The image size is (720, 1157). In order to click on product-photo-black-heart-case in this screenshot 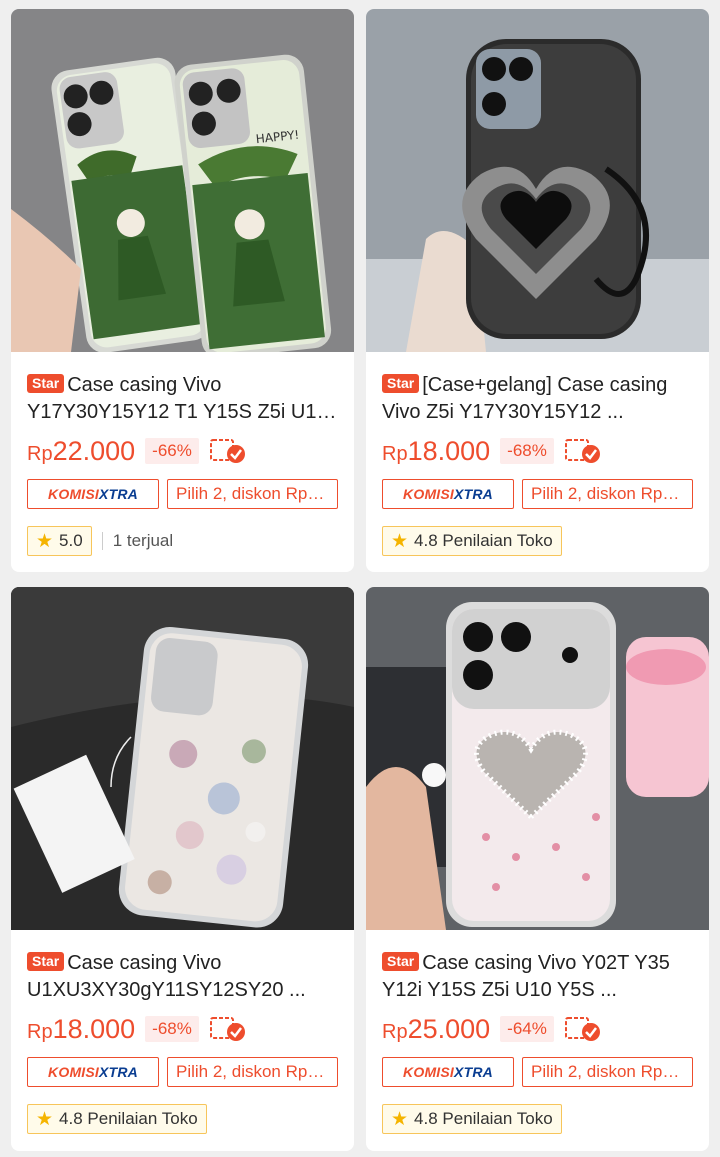, I will do `click(537, 180)`.